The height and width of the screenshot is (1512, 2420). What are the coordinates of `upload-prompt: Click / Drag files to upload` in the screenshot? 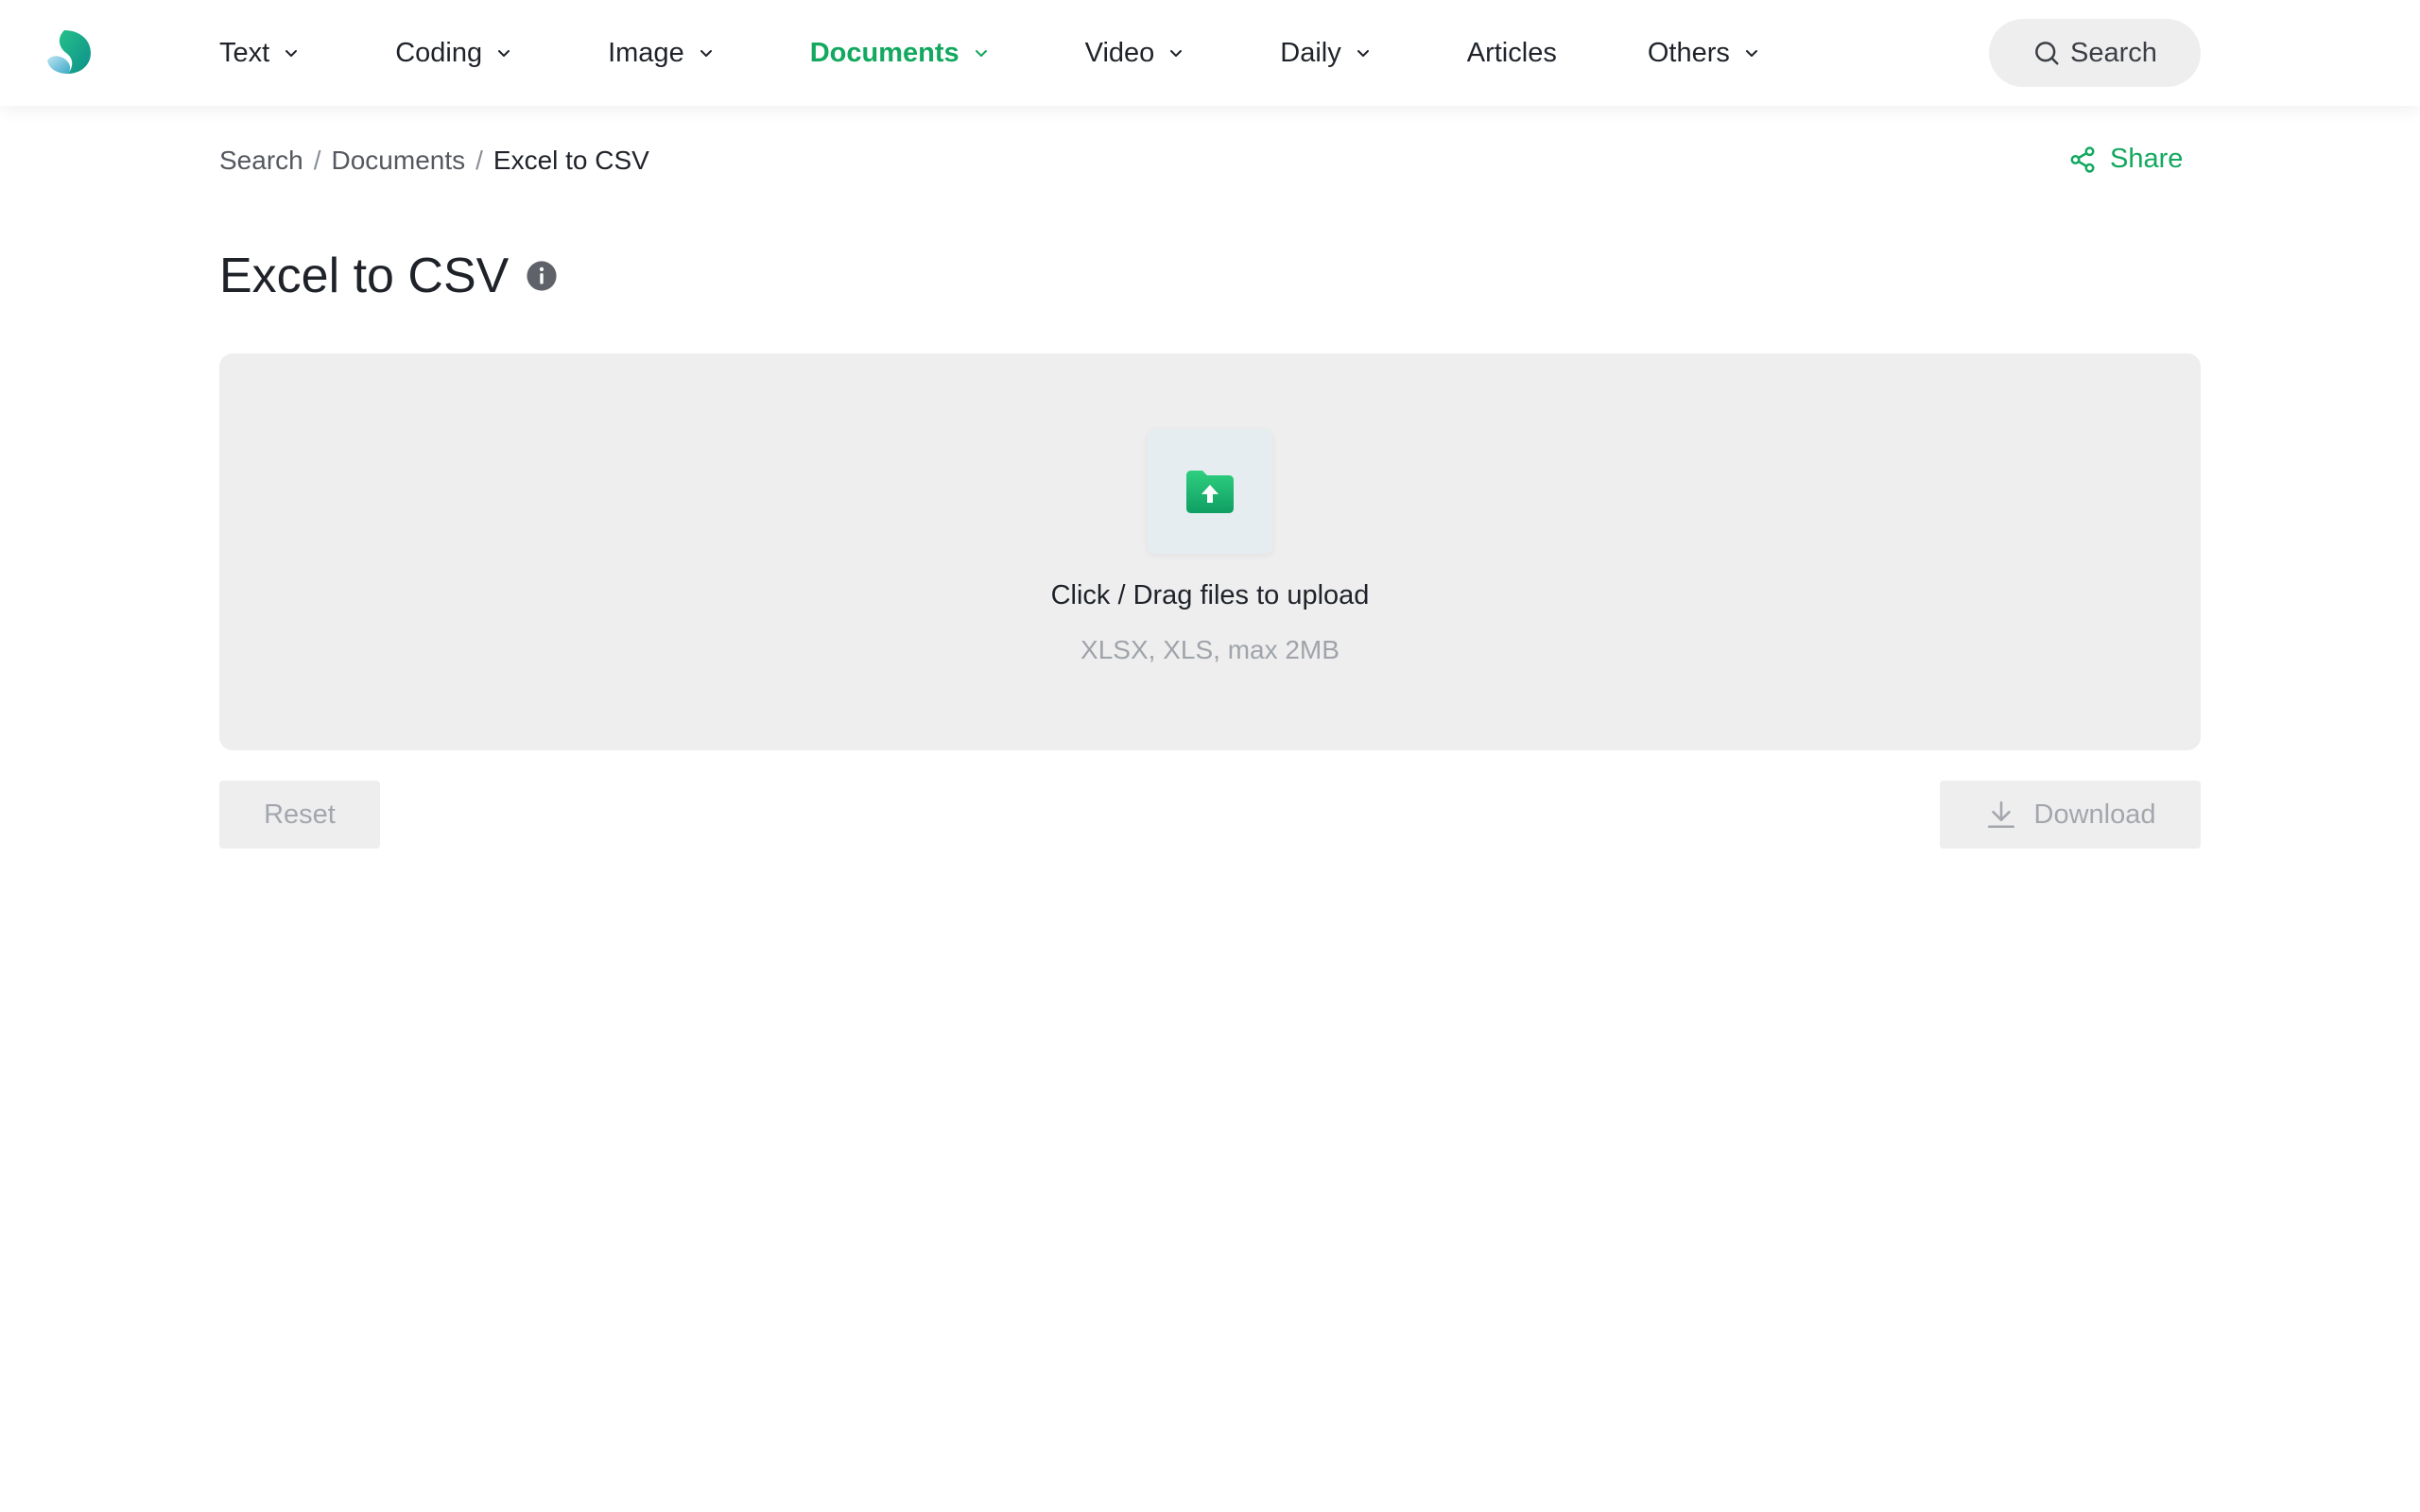 It's located at (1210, 595).